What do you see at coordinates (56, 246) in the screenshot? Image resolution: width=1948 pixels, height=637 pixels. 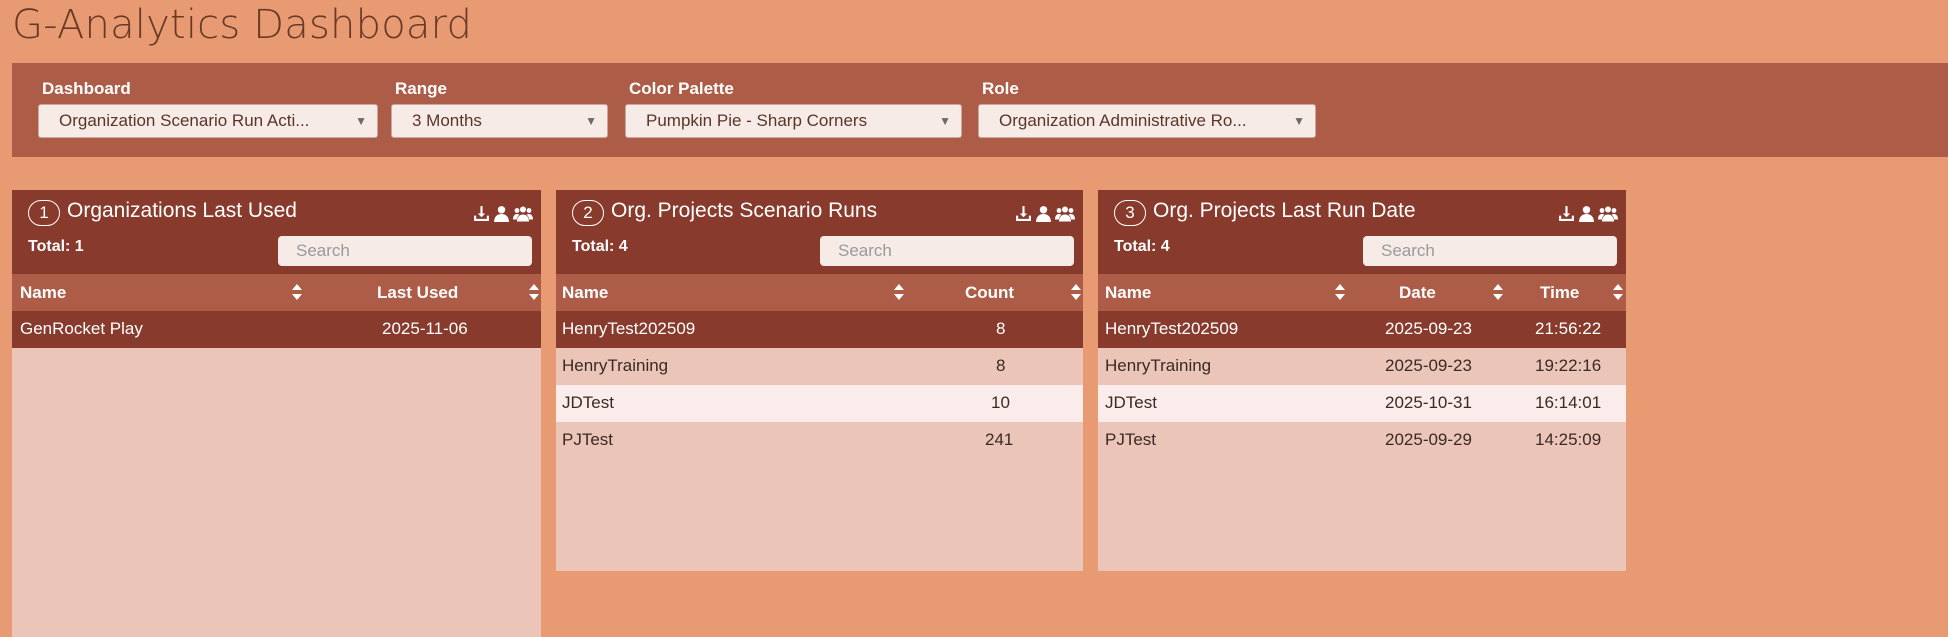 I see `panel-total: Total: 1` at bounding box center [56, 246].